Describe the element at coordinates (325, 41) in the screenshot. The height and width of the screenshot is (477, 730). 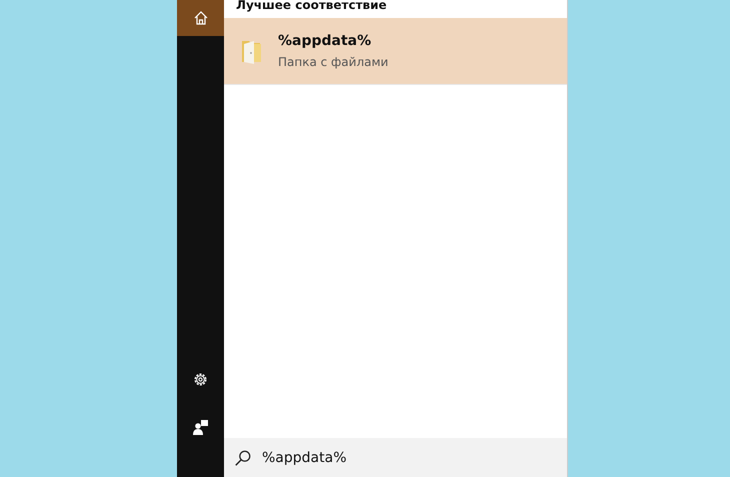
I see `result-title: %appdata%` at that location.